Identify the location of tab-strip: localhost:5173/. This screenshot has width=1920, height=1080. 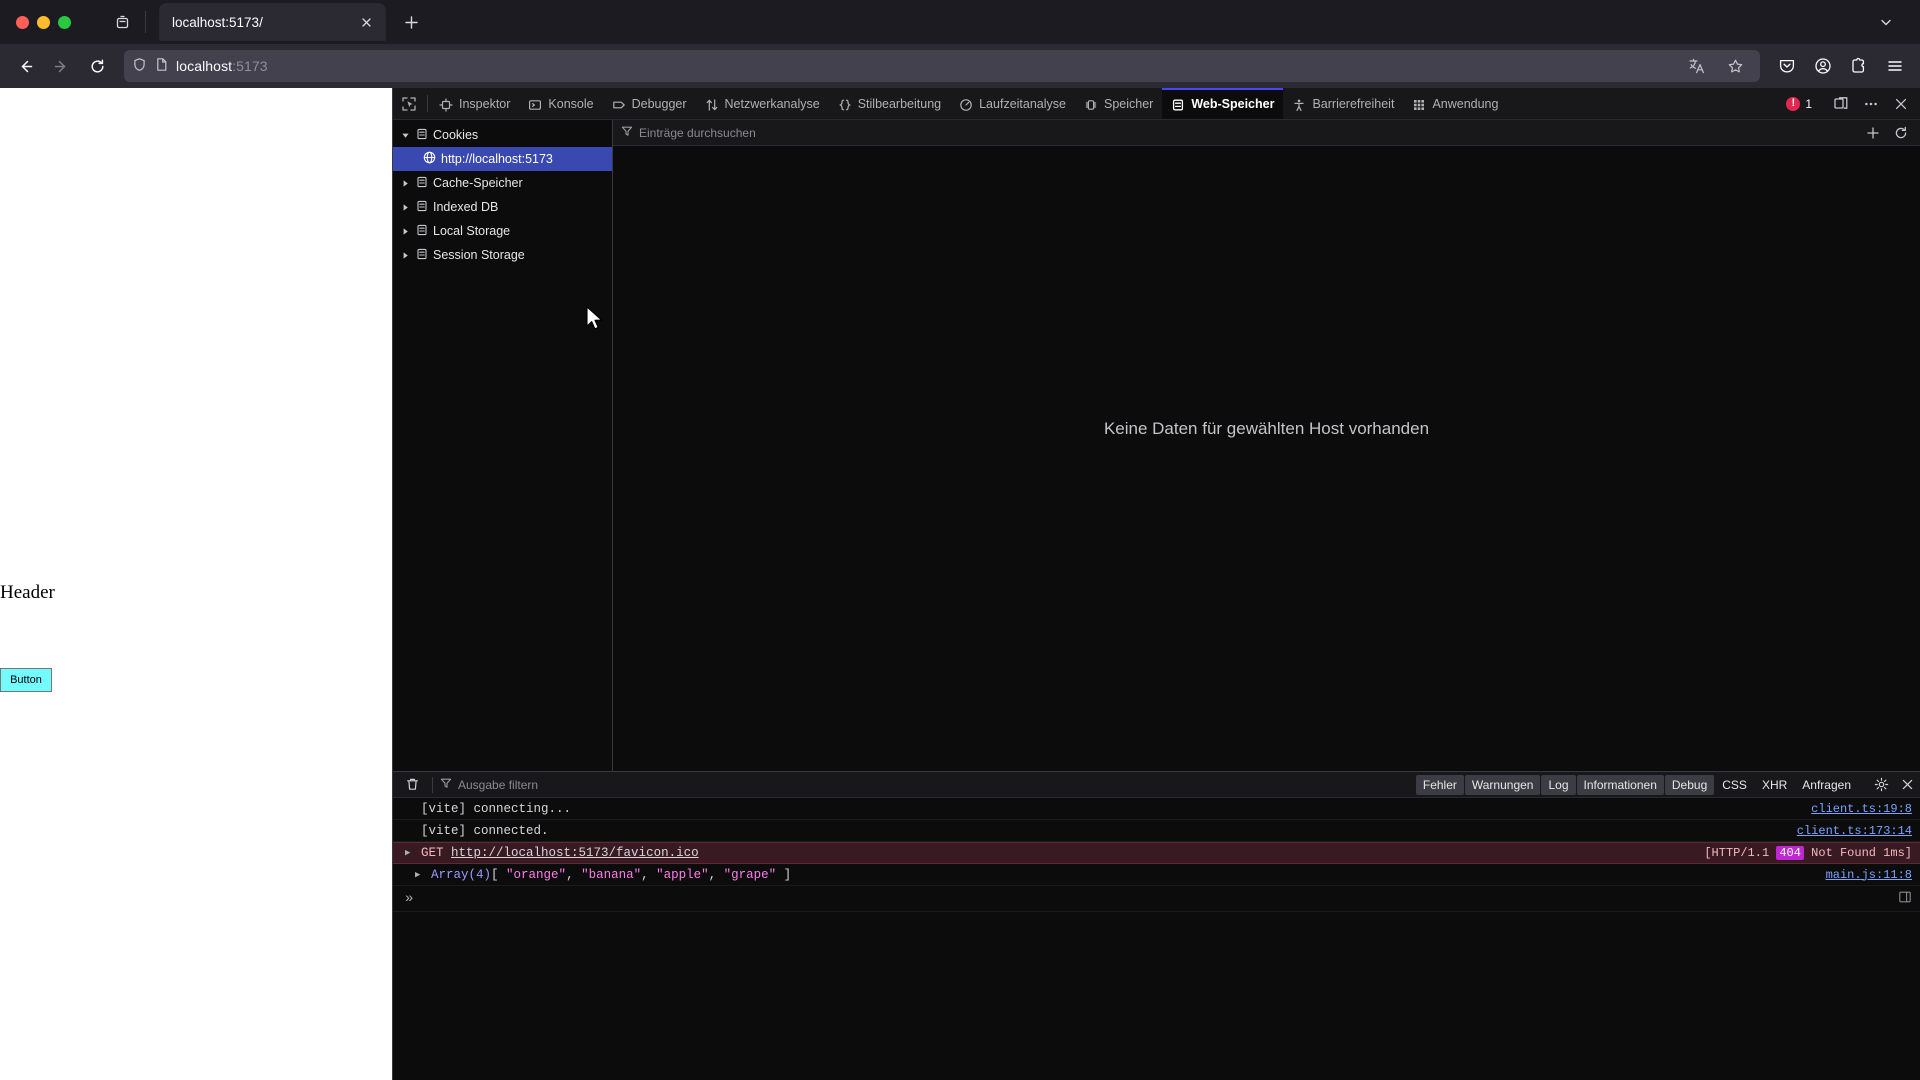
(960, 22).